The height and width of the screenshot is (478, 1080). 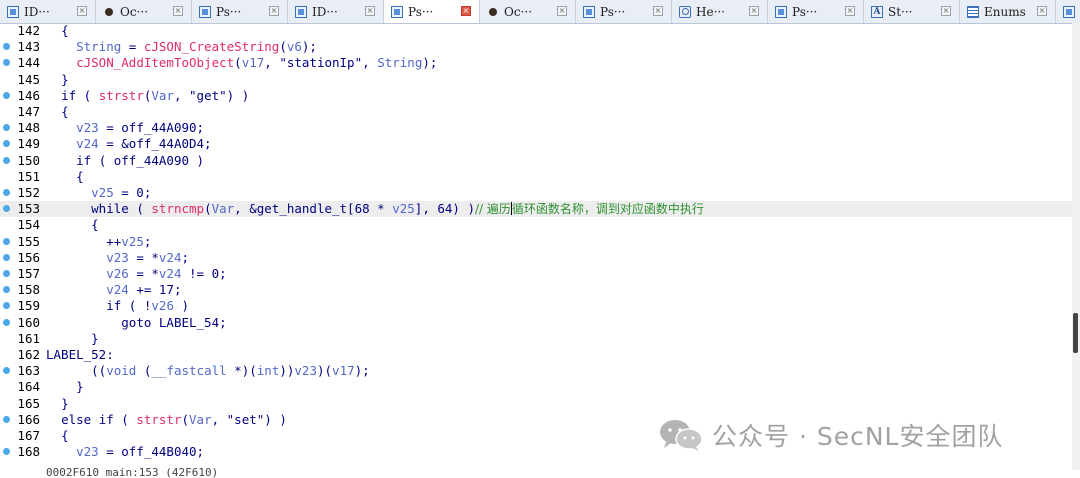 I want to click on code-token: v24, so click(x=117, y=290).